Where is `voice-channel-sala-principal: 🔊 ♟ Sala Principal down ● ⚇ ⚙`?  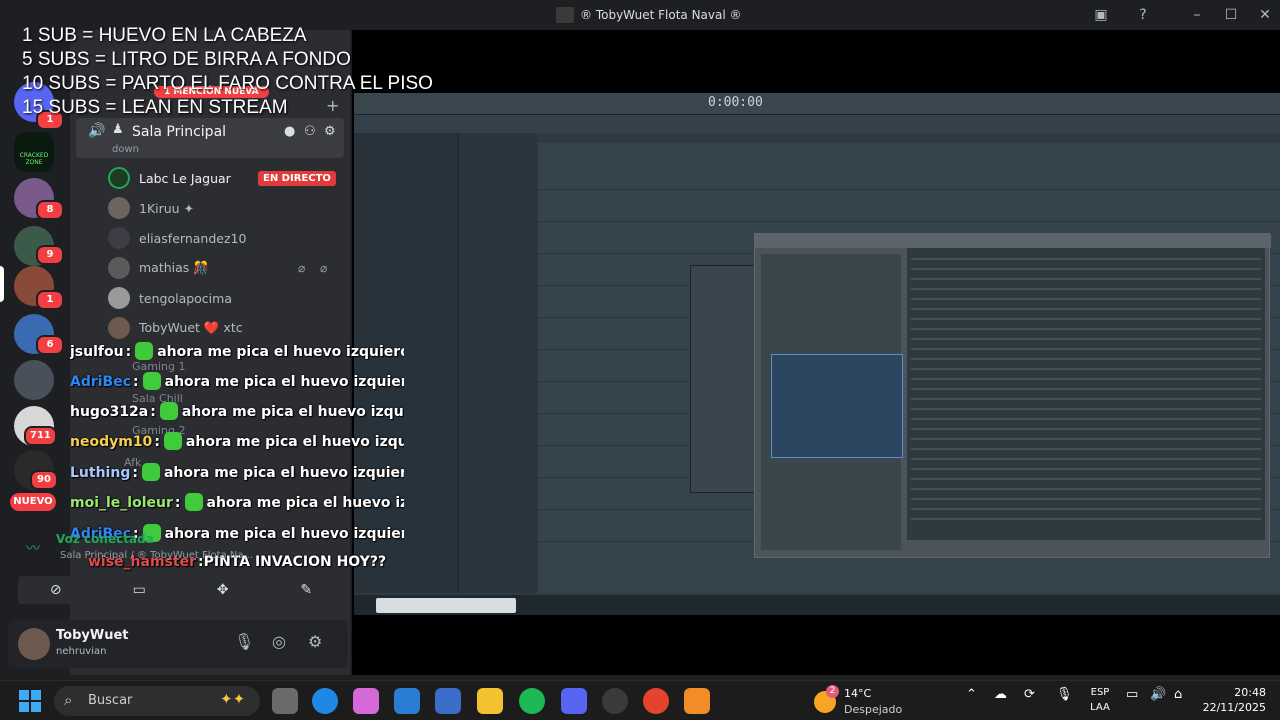 voice-channel-sala-principal: 🔊 ♟ Sala Principal down ● ⚇ ⚙ is located at coordinates (210, 138).